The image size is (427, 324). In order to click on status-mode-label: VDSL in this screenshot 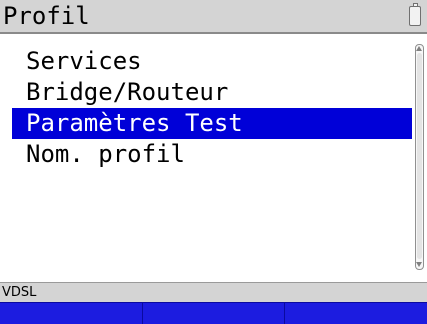, I will do `click(19, 292)`.